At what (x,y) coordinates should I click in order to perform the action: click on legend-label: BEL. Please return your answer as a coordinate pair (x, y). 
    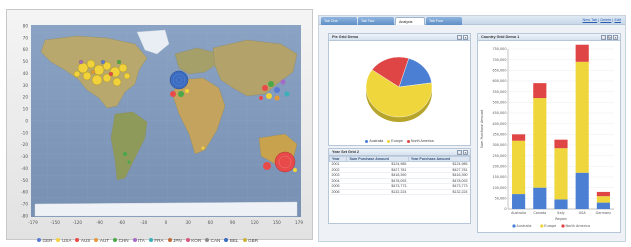
    Looking at the image, I should click on (234, 240).